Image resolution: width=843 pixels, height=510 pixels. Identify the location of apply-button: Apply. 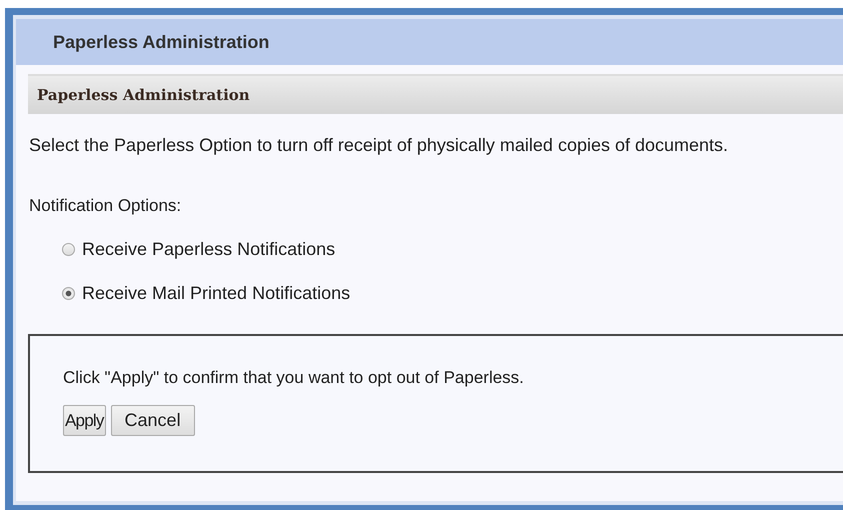
(84, 420).